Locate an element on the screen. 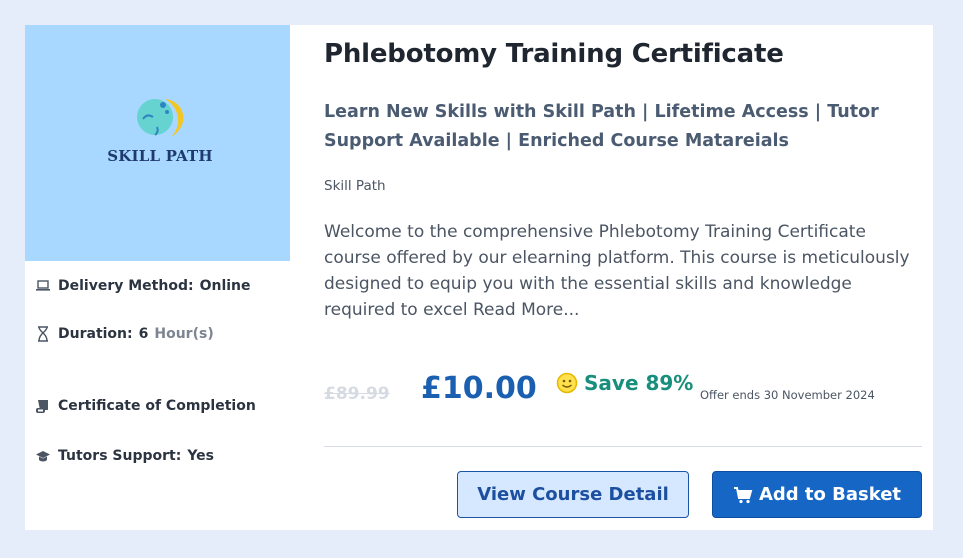  duration-value: 6 is located at coordinates (143, 334).